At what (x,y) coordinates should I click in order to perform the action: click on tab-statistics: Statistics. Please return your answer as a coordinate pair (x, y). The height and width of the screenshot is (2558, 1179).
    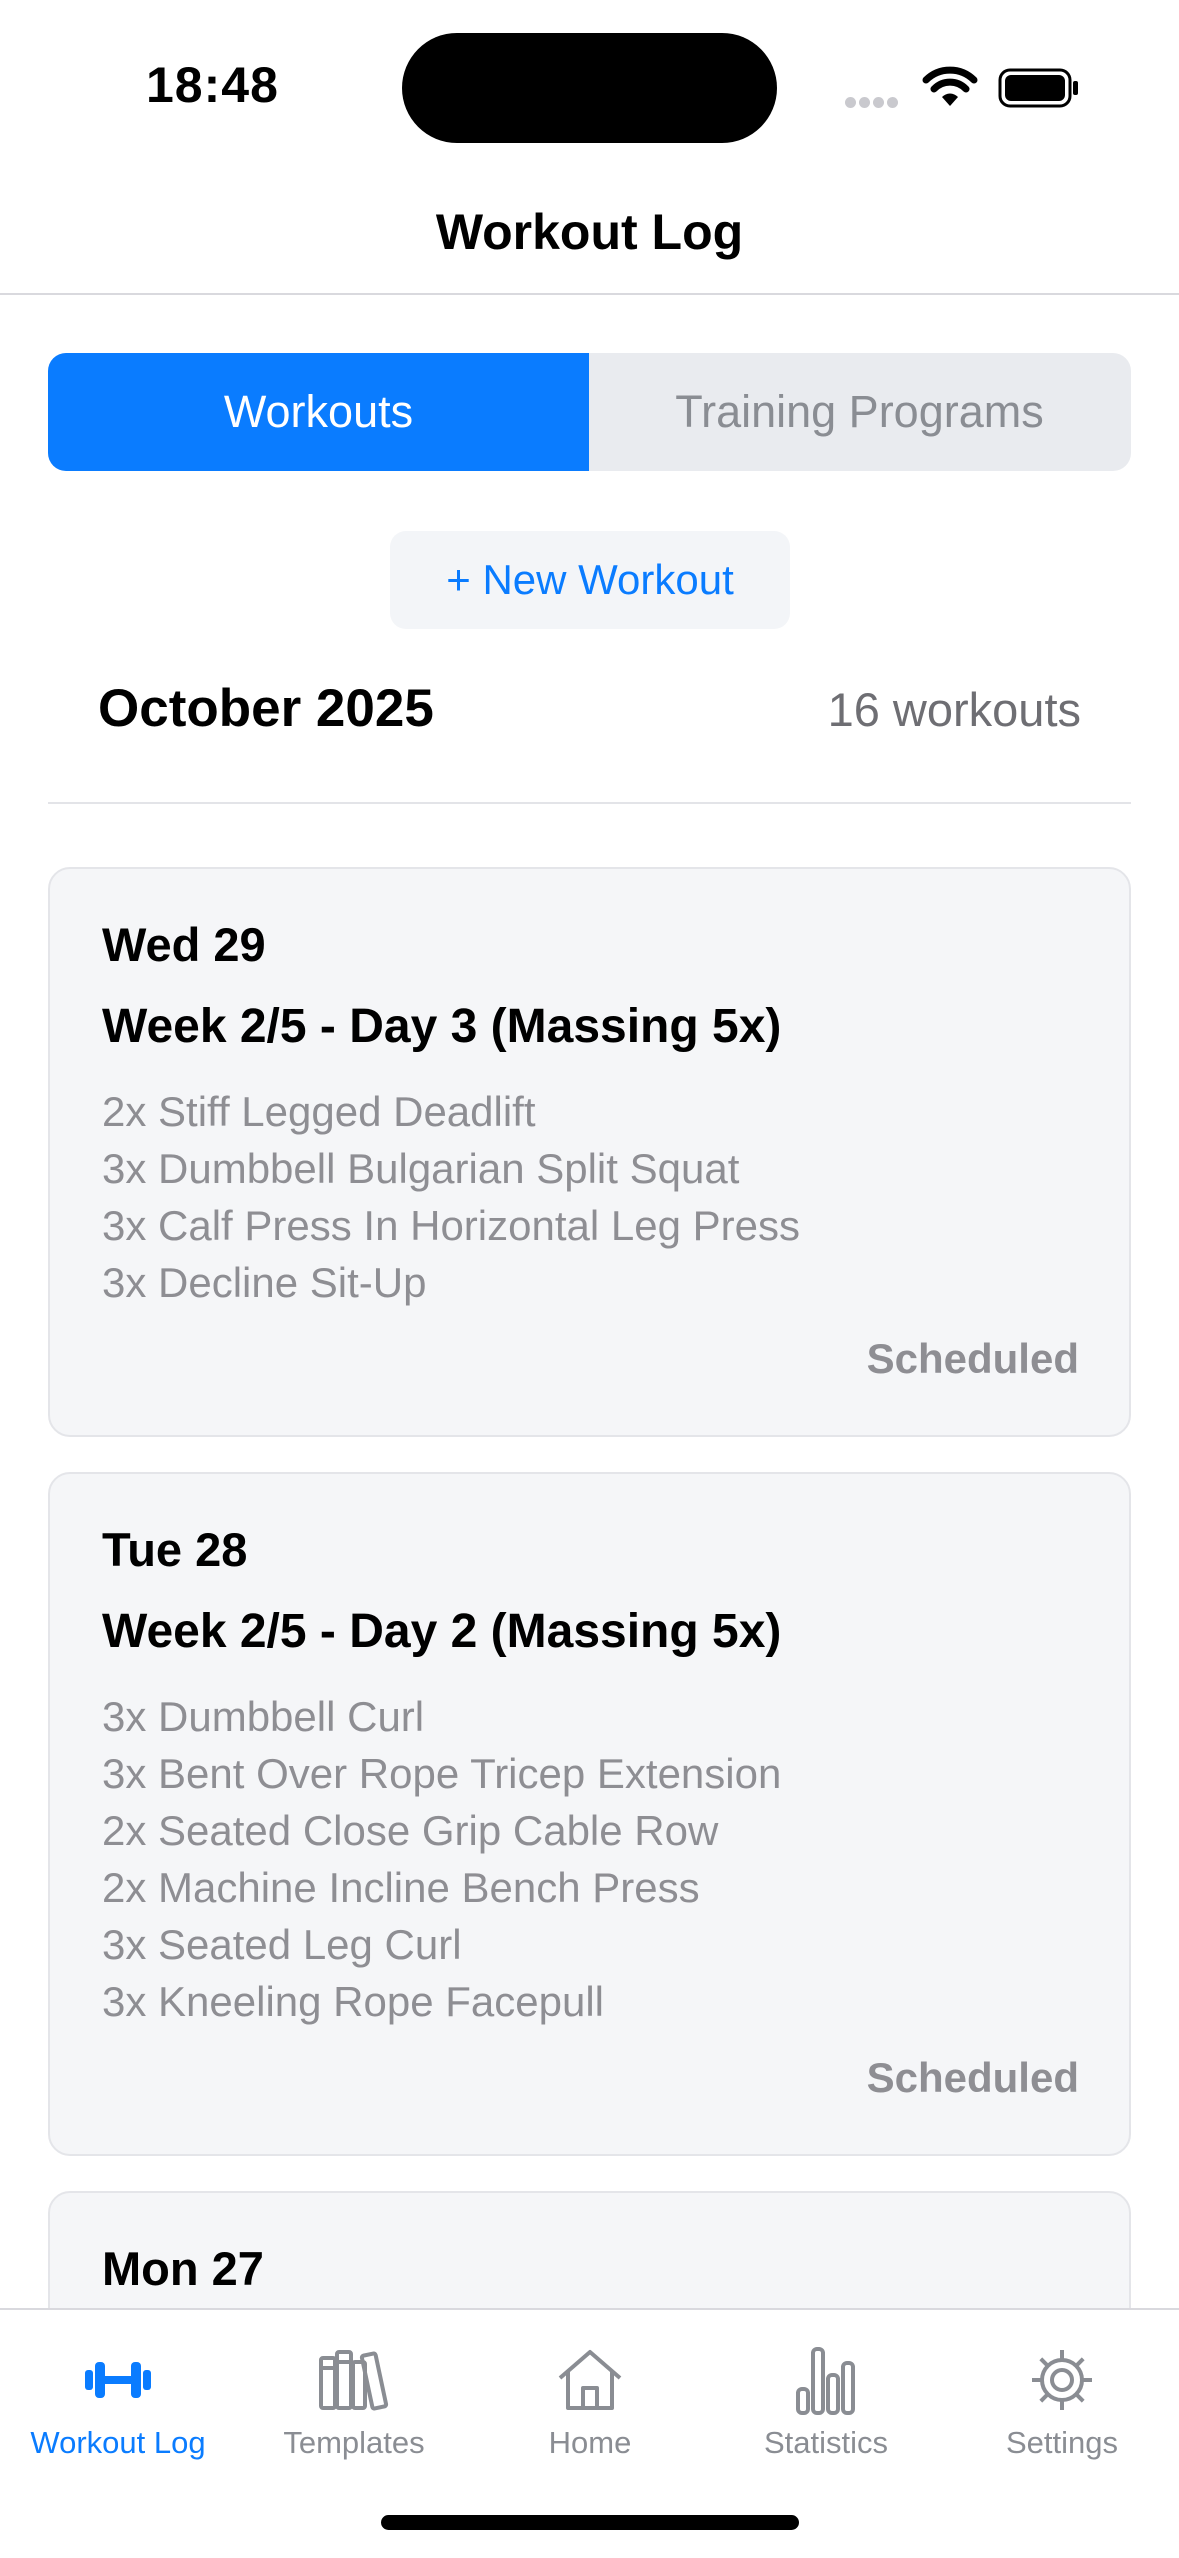
    Looking at the image, I should click on (826, 2395).